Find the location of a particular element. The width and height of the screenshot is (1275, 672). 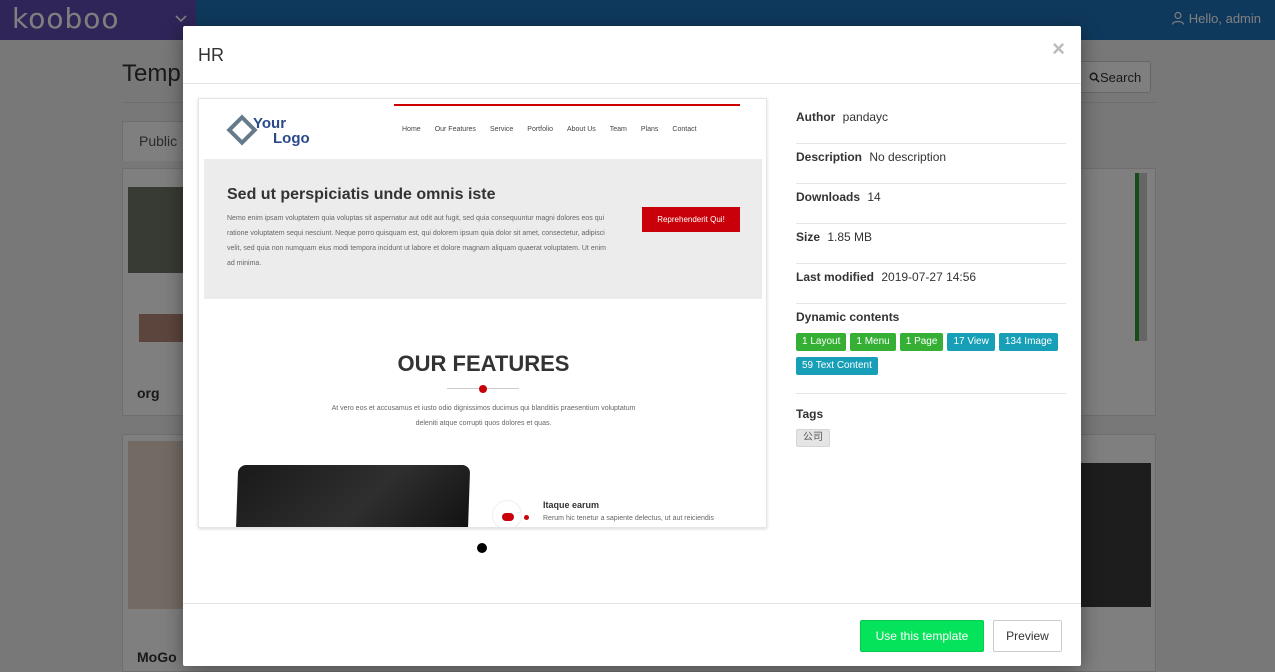

info-size: Size 1.85 MB is located at coordinates (931, 244).